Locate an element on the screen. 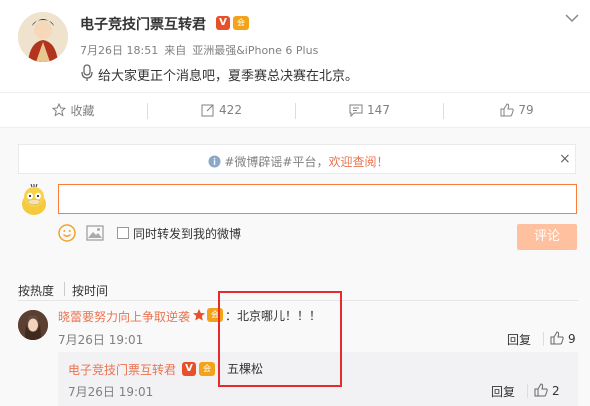 Image resolution: width=590 pixels, height=406 pixels. comment-like-button: 9 is located at coordinates (563, 338).